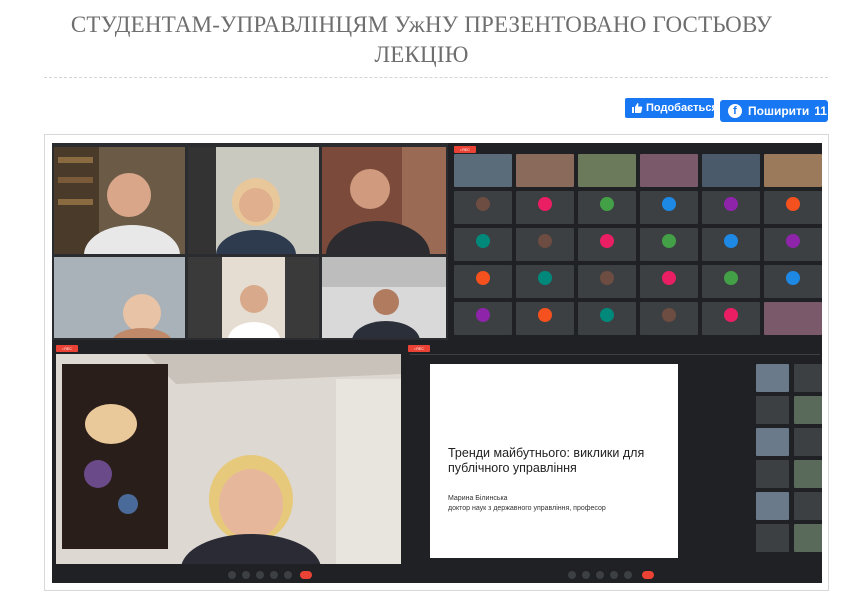 The height and width of the screenshot is (597, 843). I want to click on facebook-icon: f, so click(735, 111).